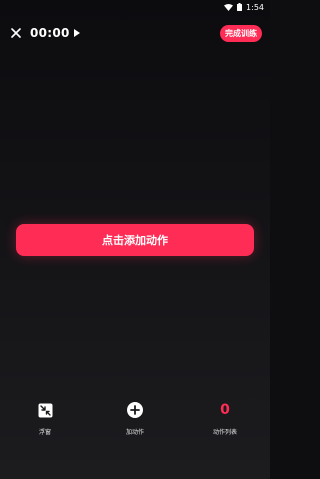 This screenshot has height=479, width=320. Describe the element at coordinates (241, 33) in the screenshot. I see `finish-training-button: 完成训练` at that location.